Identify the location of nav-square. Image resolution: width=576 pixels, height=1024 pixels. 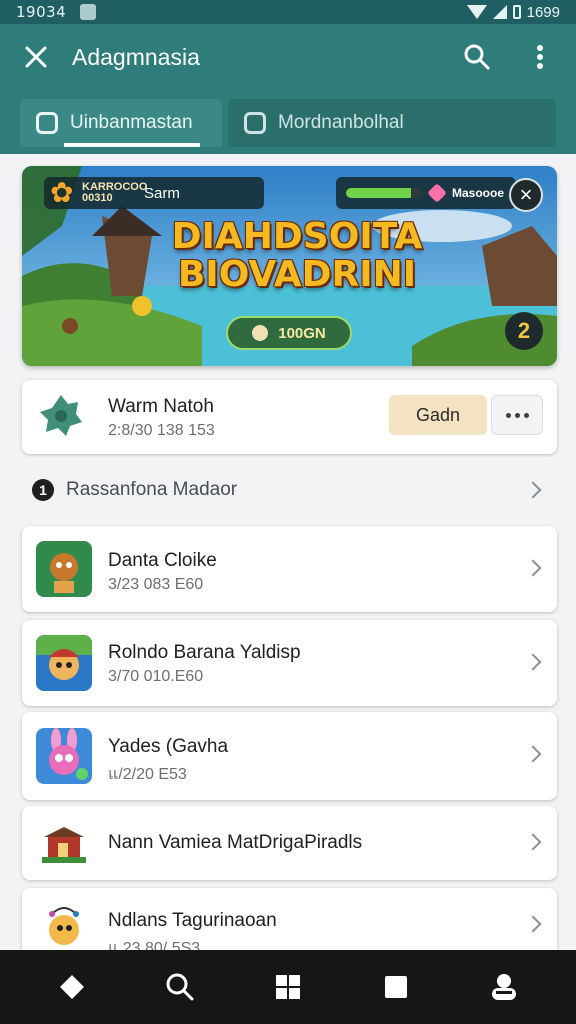
(396, 987).